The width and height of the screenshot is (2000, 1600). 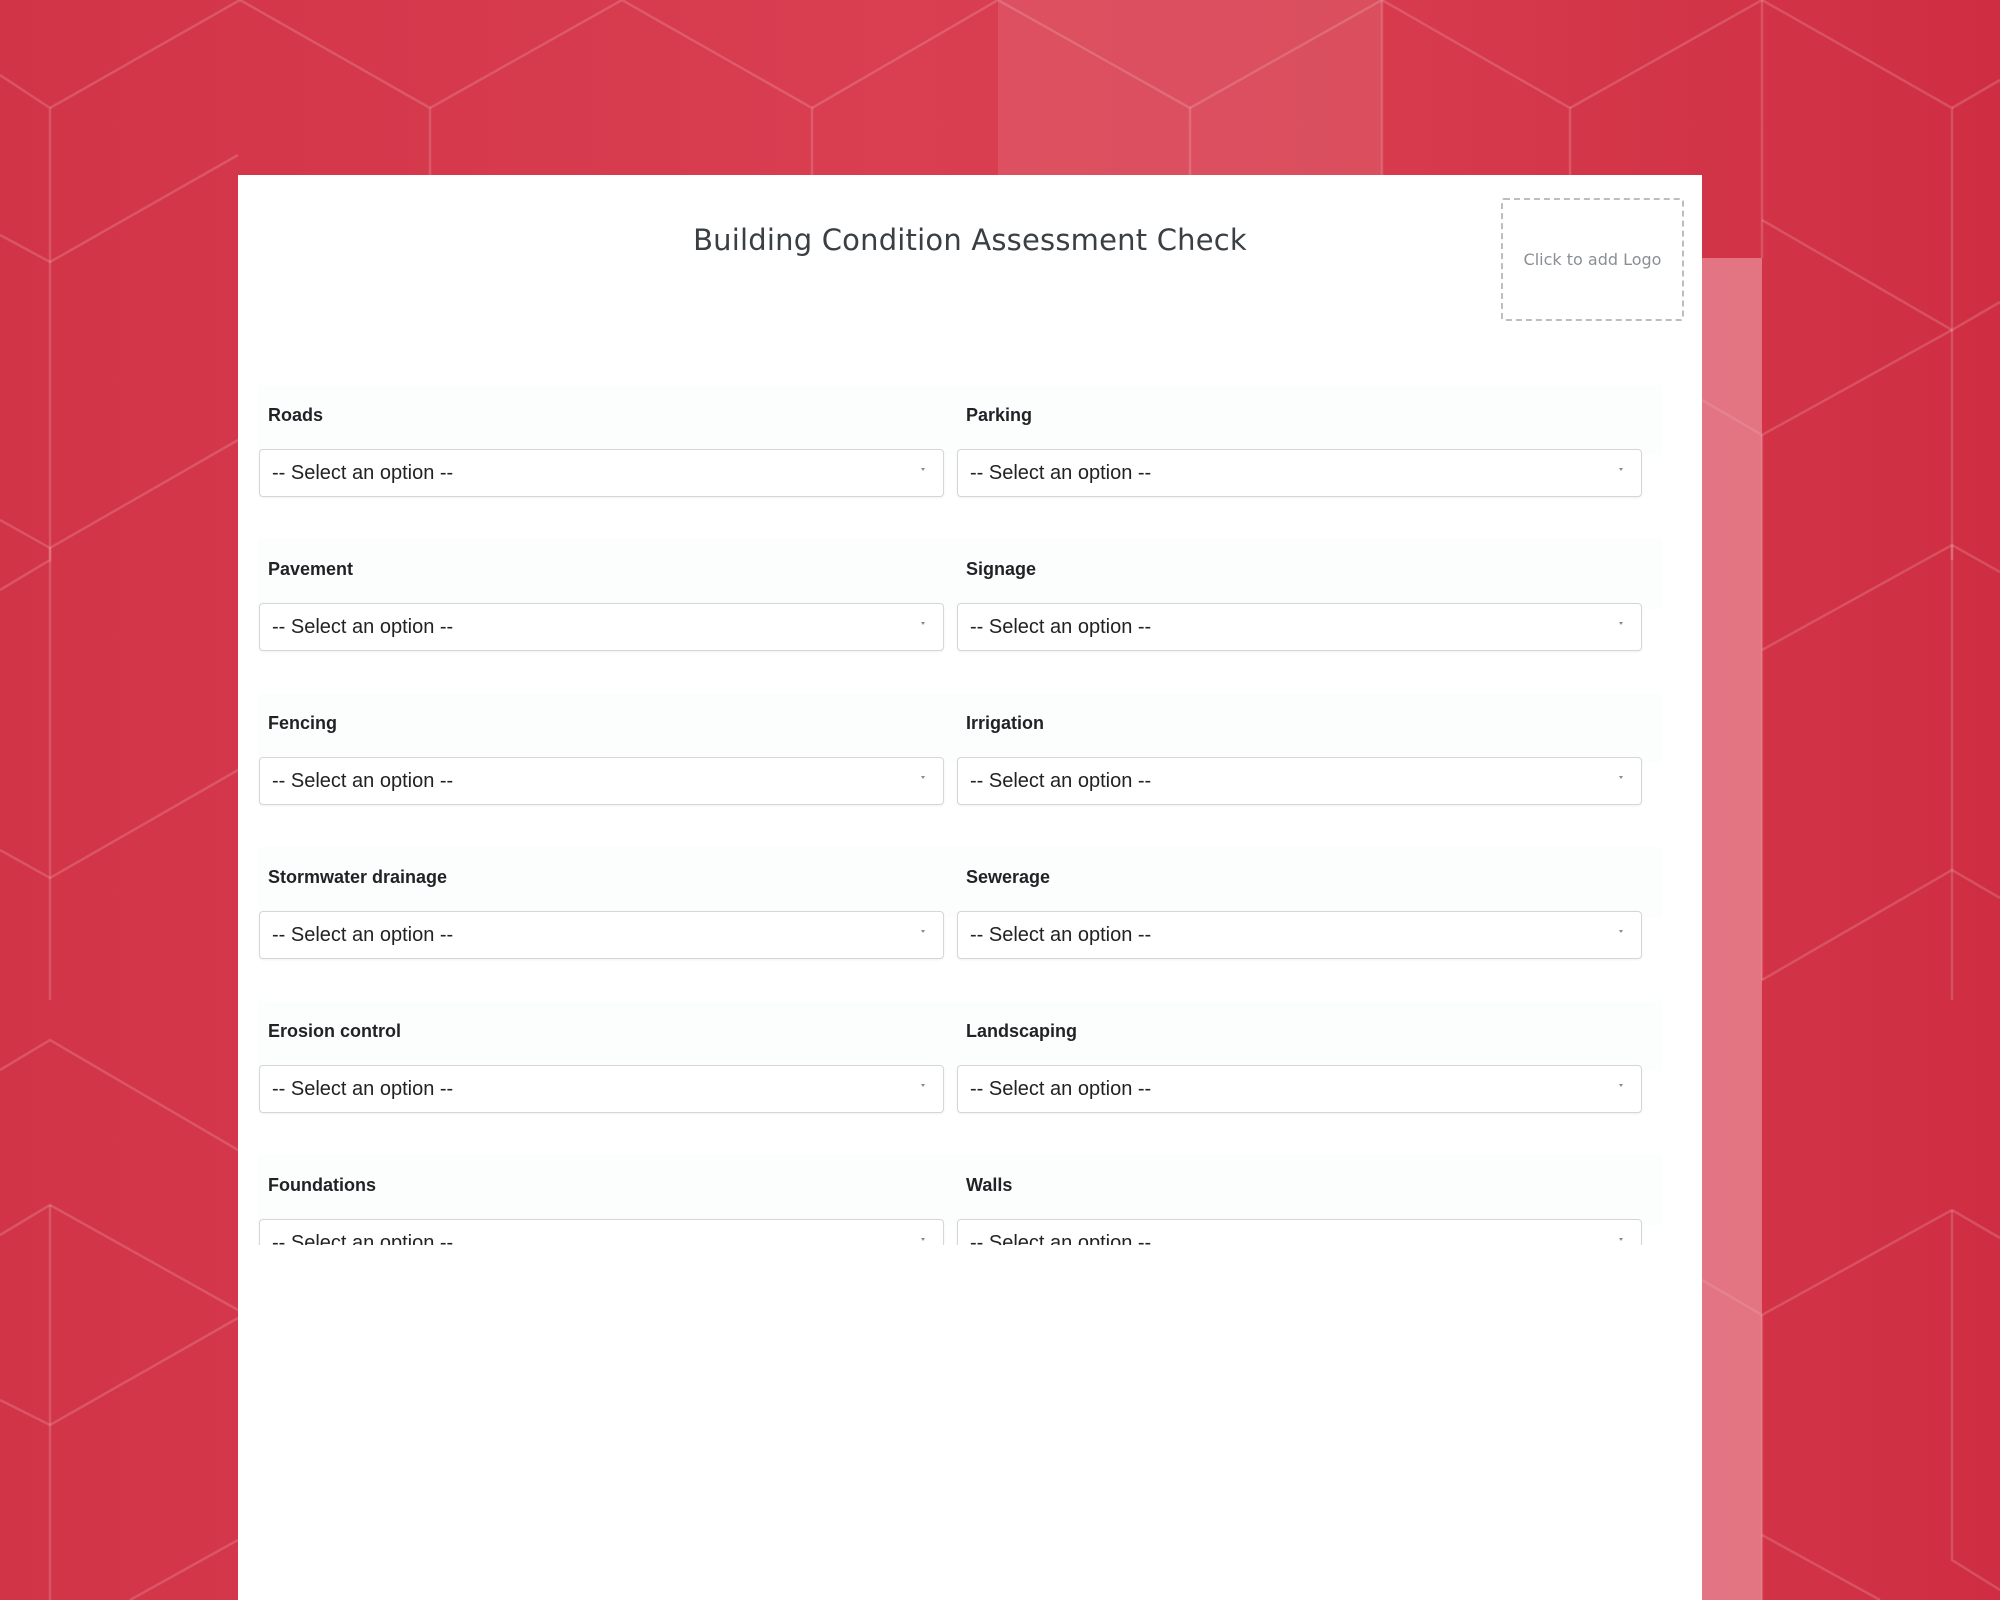 What do you see at coordinates (1299, 935) in the screenshot?
I see `sewerage-select: -- Select an option --` at bounding box center [1299, 935].